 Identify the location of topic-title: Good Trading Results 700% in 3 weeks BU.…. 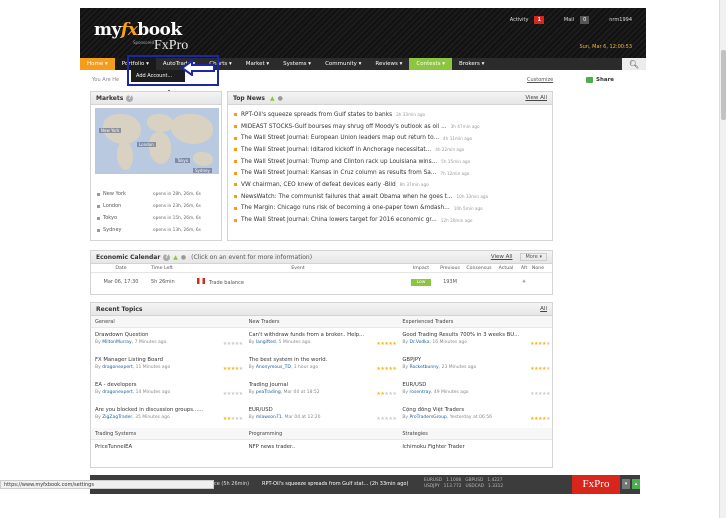
(475, 335).